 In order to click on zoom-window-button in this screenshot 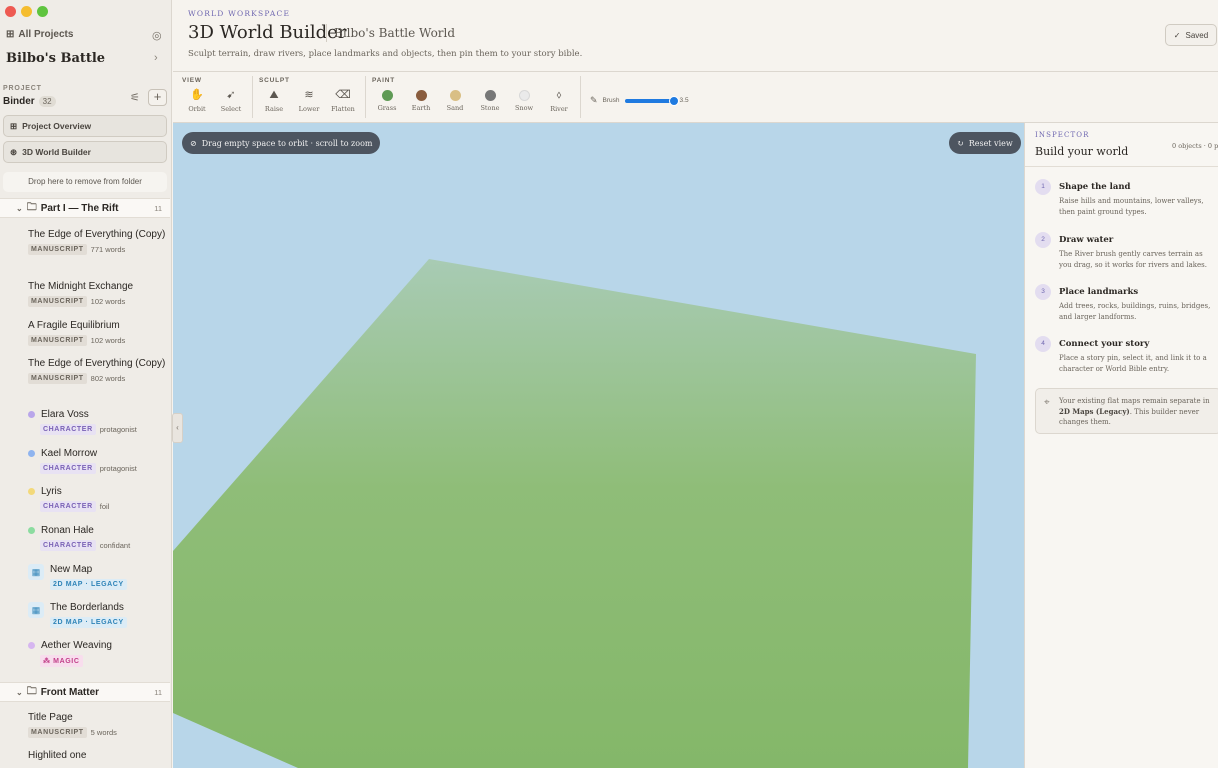, I will do `click(42, 11)`.